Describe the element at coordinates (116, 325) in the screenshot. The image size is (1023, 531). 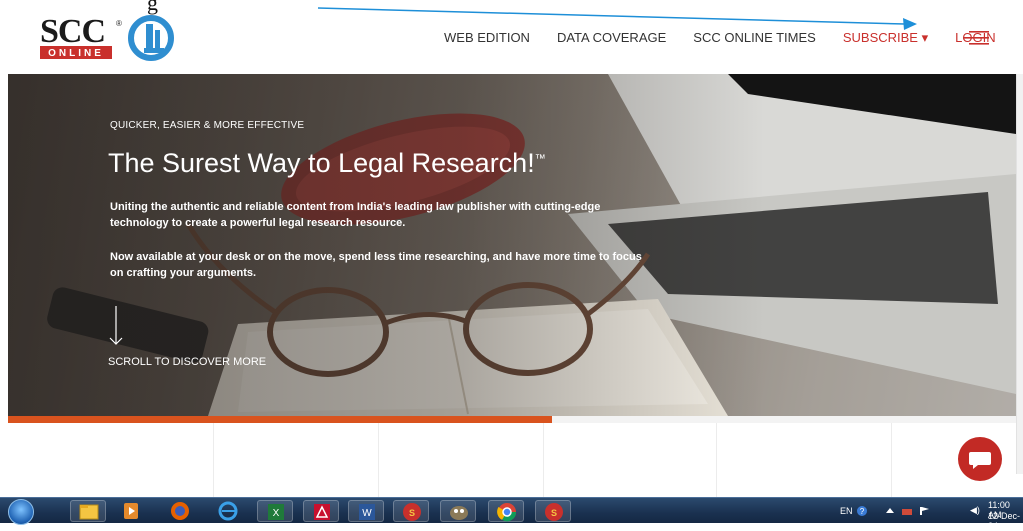
I see `arrow-down-icon` at that location.